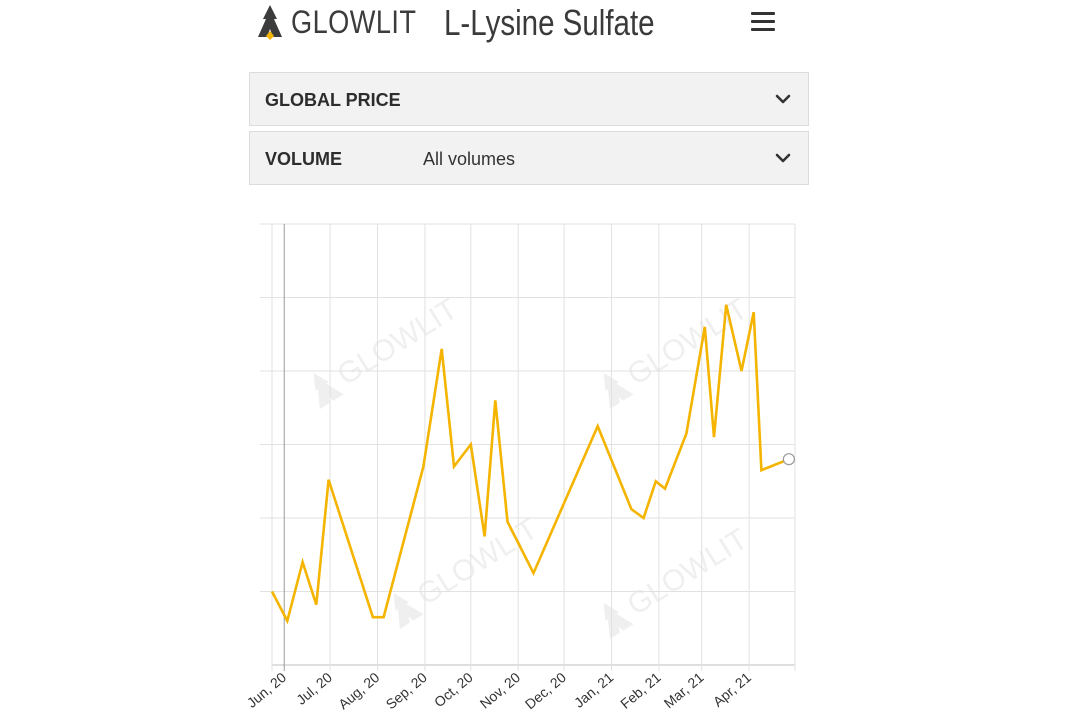  Describe the element at coordinates (453, 689) in the screenshot. I see `x-tick-label: Oct, 20` at that location.